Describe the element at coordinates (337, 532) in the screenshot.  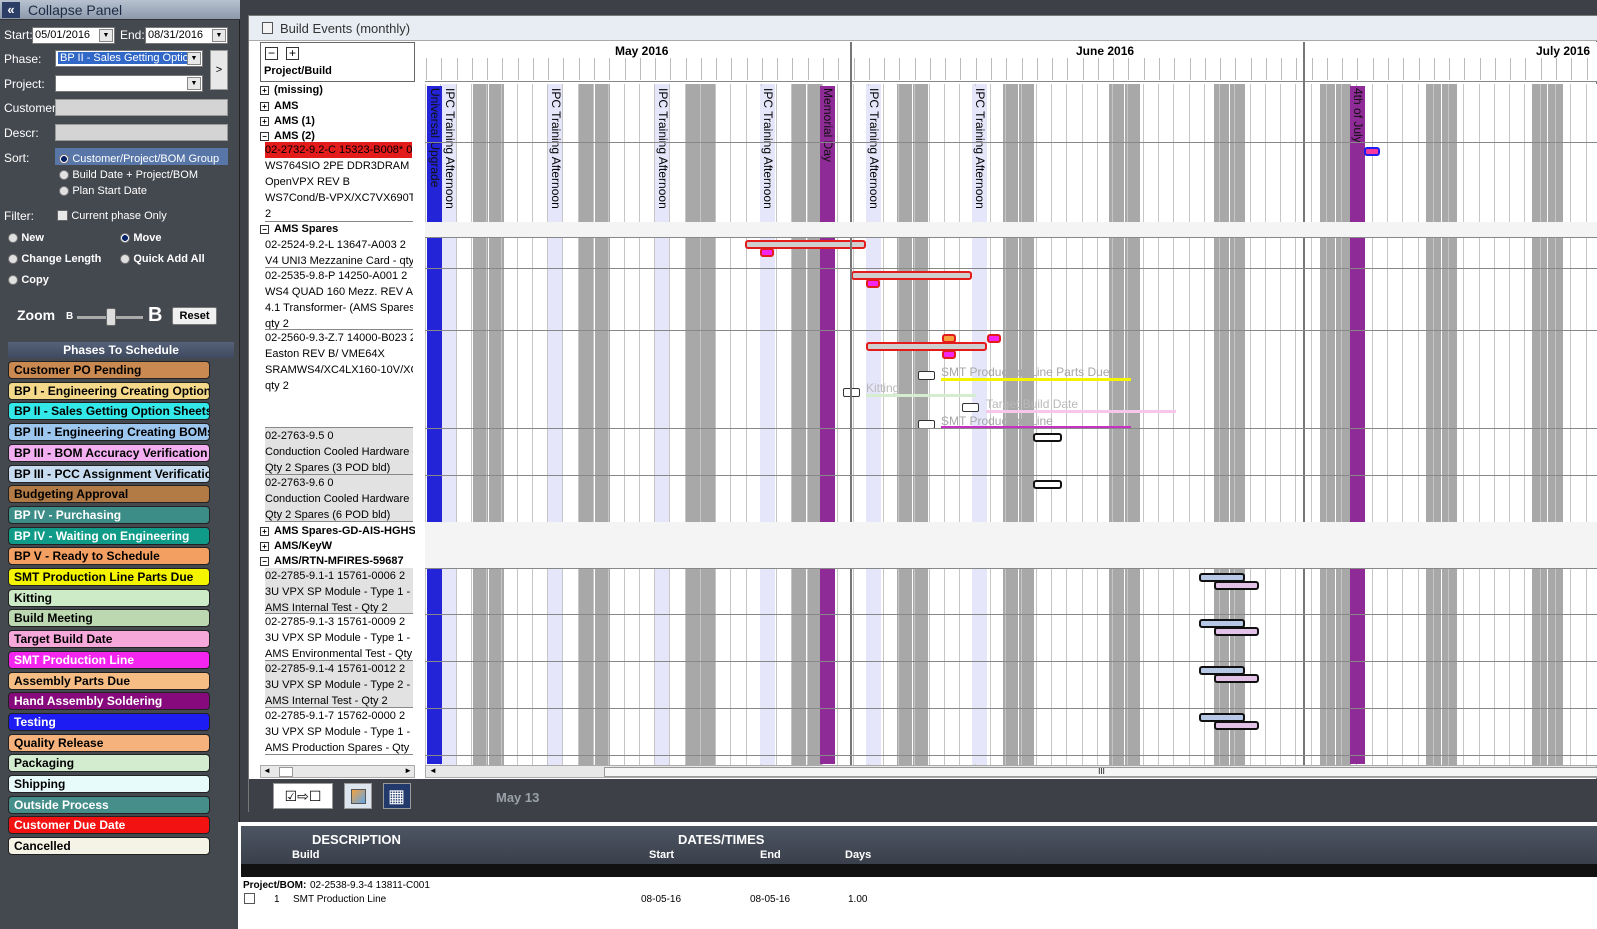
I see `tree-group-row: + AMS Spares-GD-AIS-HGHS-27` at that location.